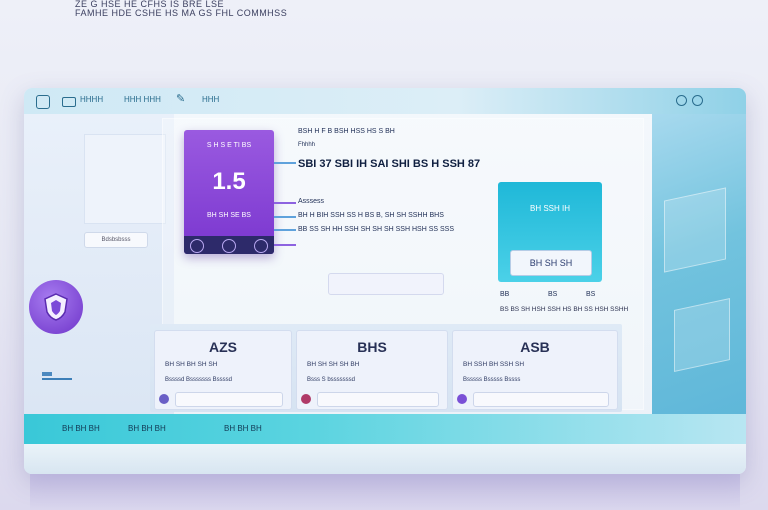 This screenshot has width=768, height=510. I want to click on user-icon, so click(197, 246).